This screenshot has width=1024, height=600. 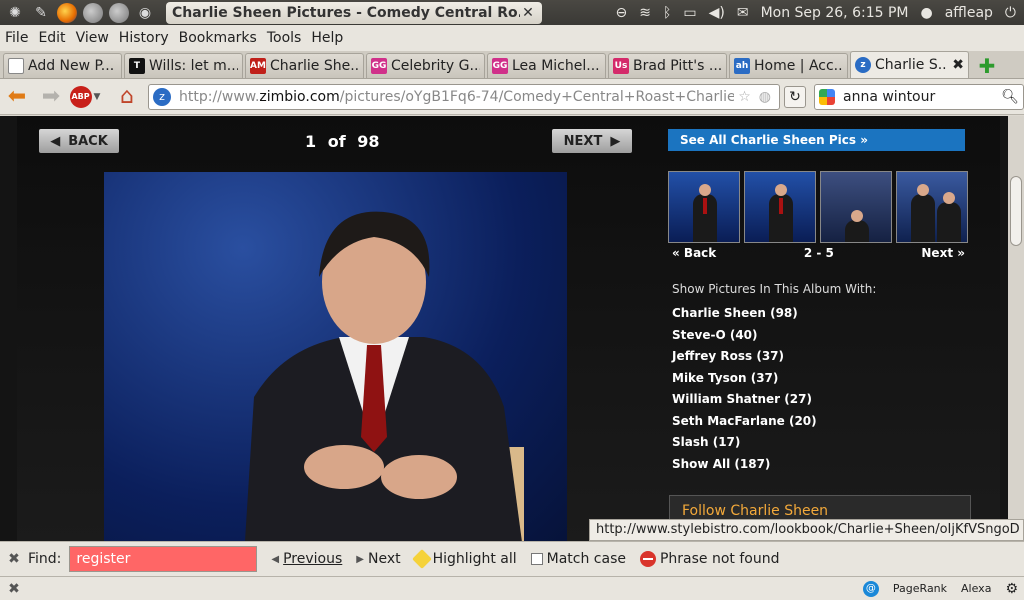 What do you see at coordinates (528, 13) in the screenshot?
I see `close-window-icon: ✕` at bounding box center [528, 13].